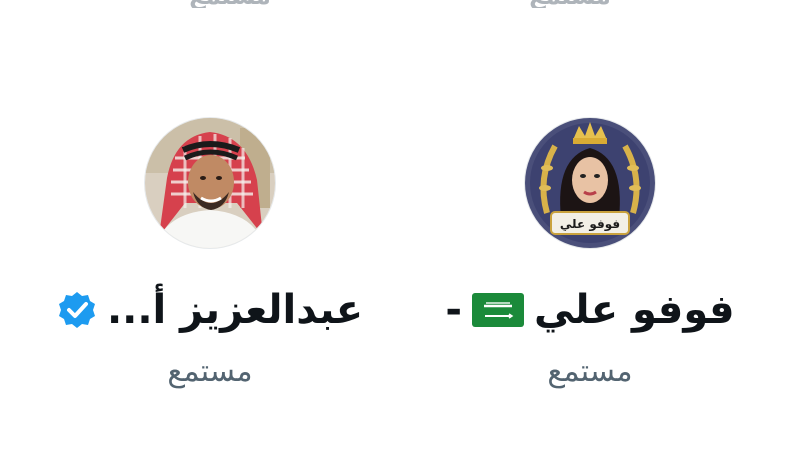 The width and height of the screenshot is (812, 472). I want to click on avatar, so click(210, 183).